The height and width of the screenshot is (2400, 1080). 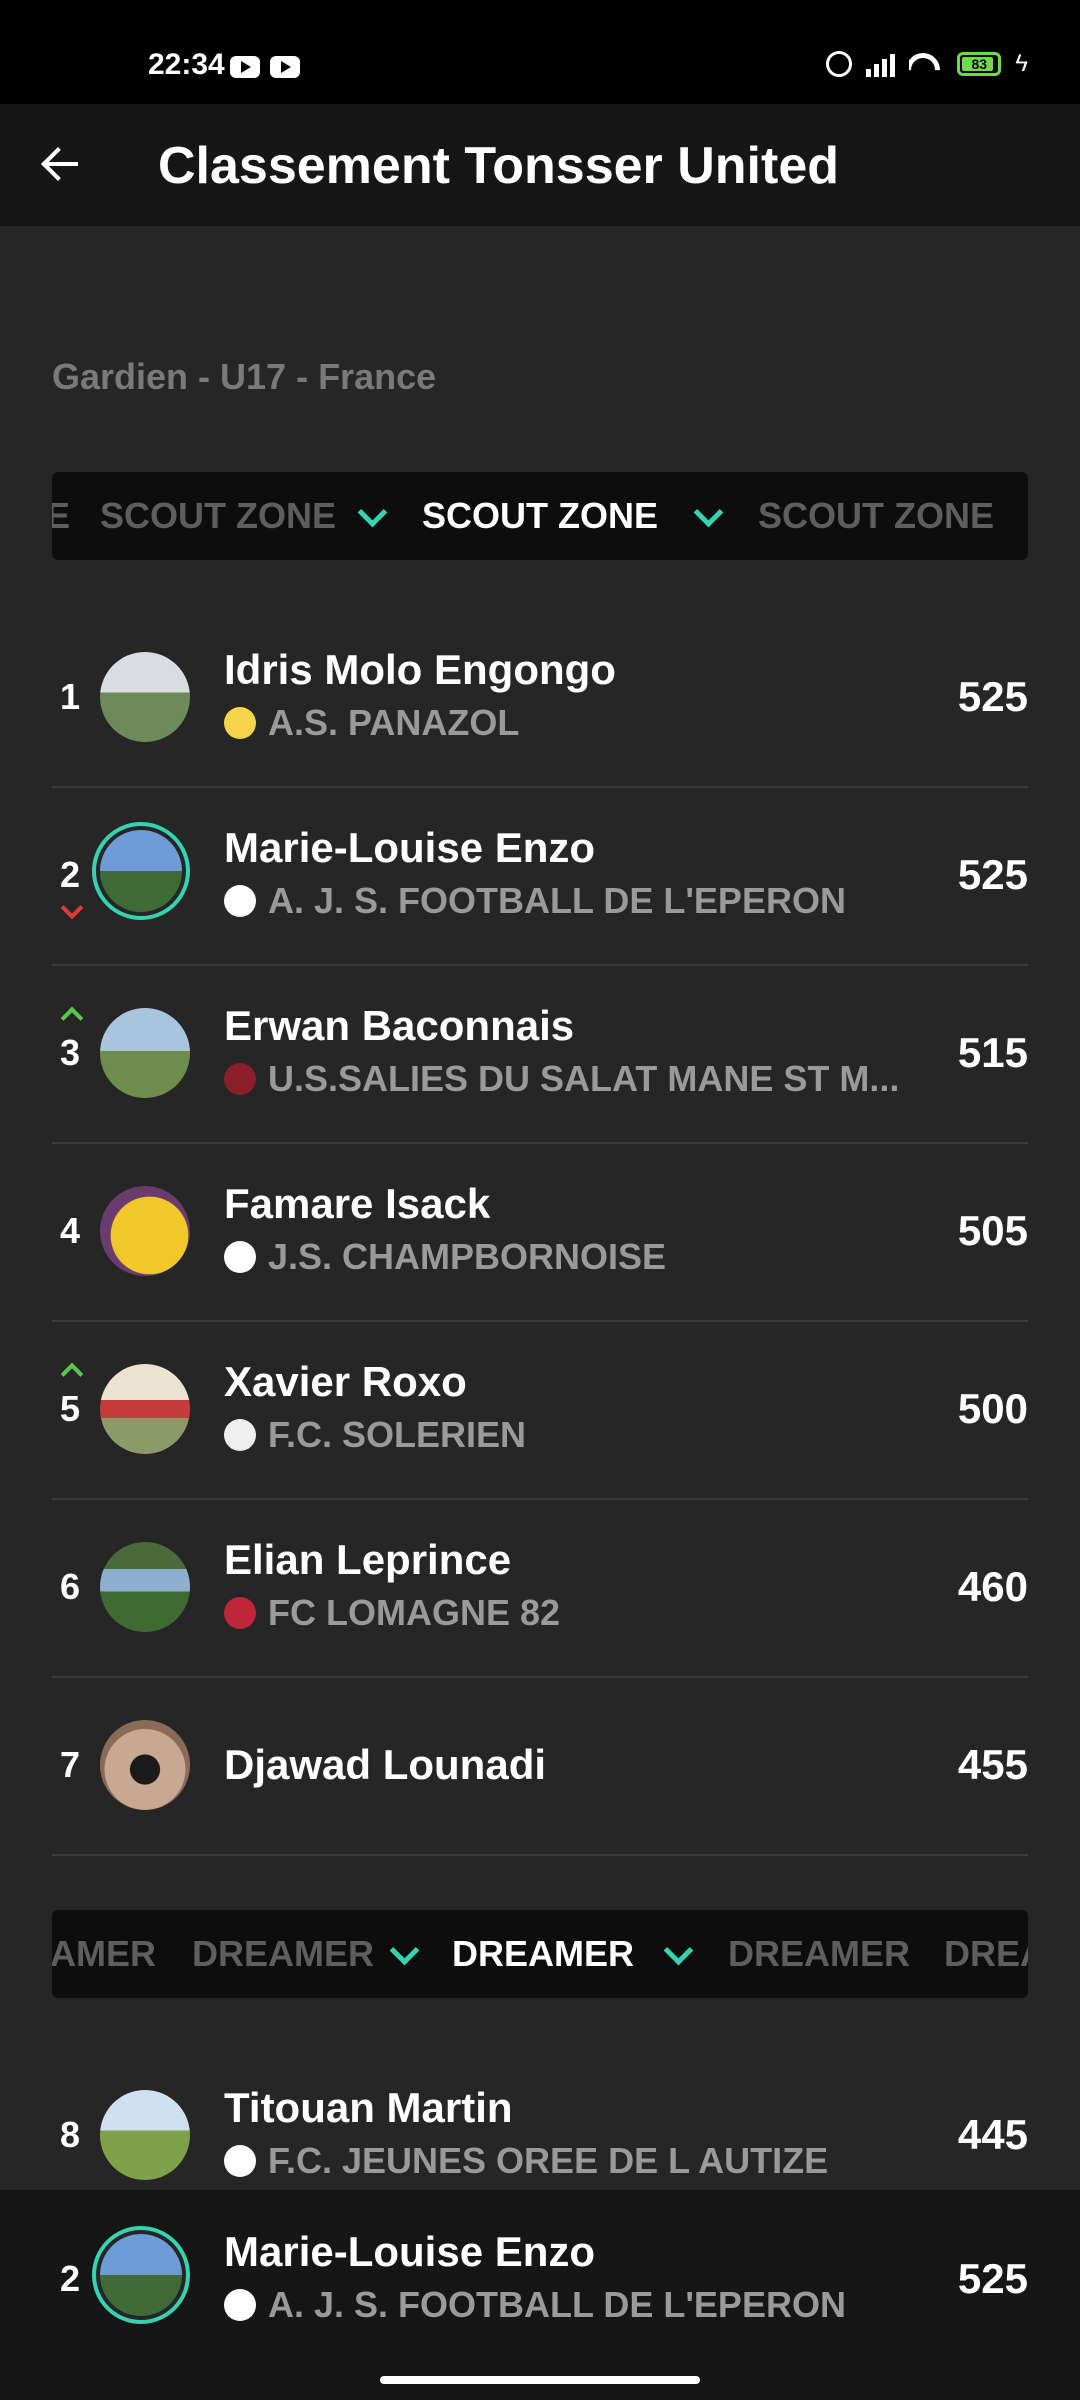 I want to click on status-icons: 83 ϟ, so click(x=927, y=64).